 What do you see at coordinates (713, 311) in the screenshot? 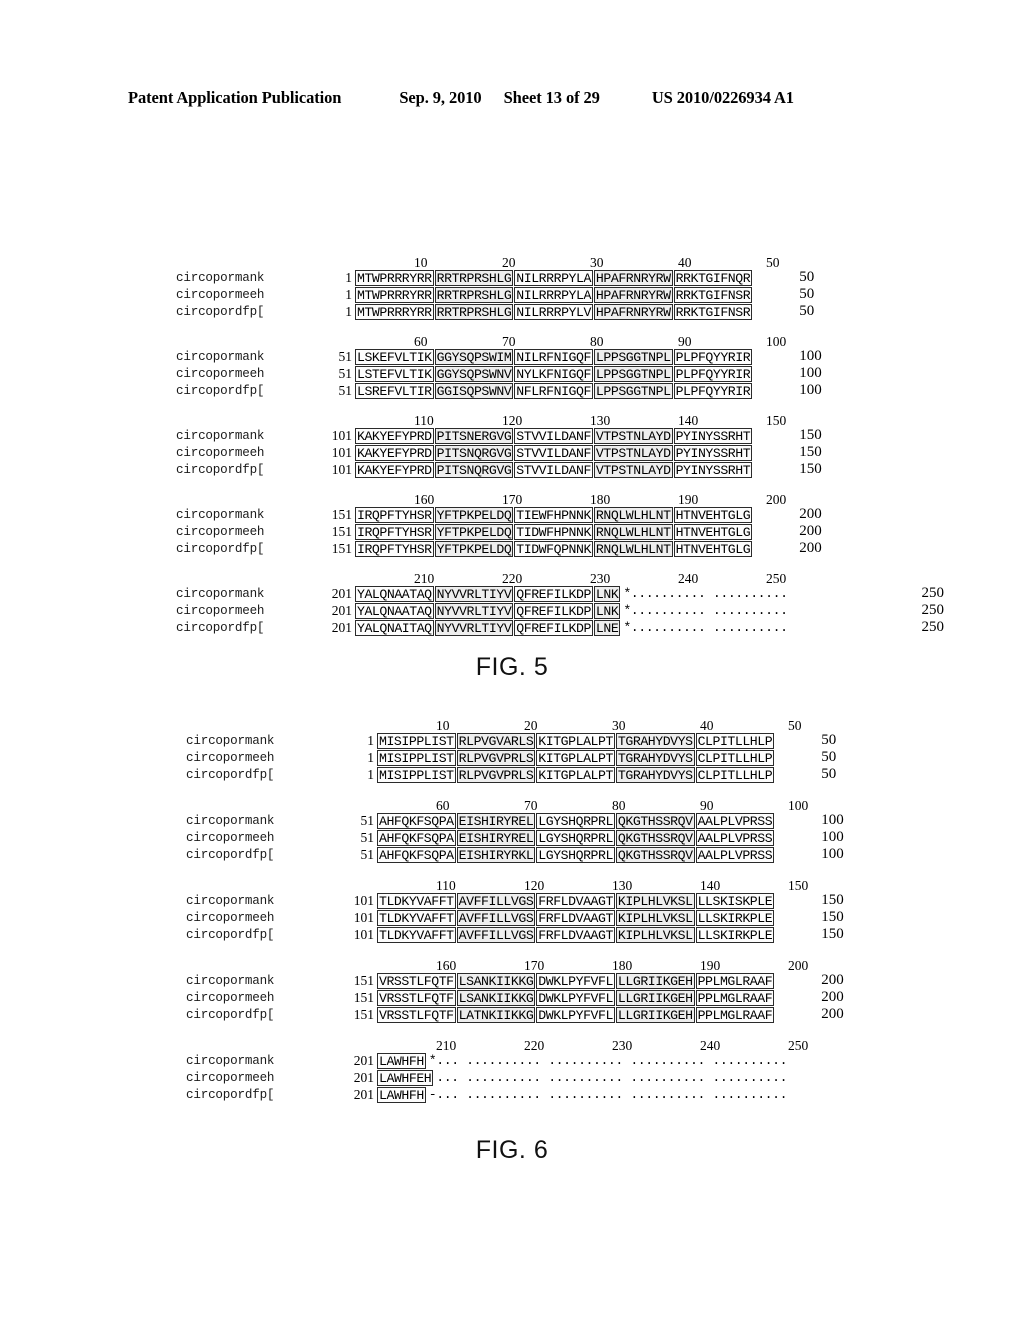
I see `residue-segment: RRKTGIFNSR` at bounding box center [713, 311].